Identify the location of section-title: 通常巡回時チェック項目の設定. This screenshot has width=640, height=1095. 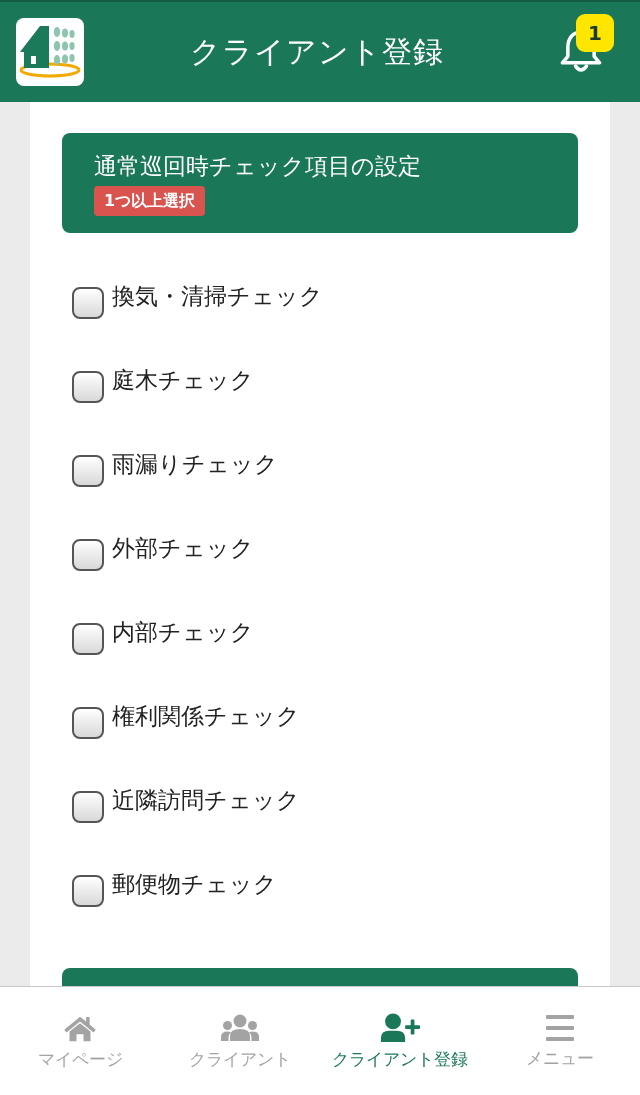
(258, 166).